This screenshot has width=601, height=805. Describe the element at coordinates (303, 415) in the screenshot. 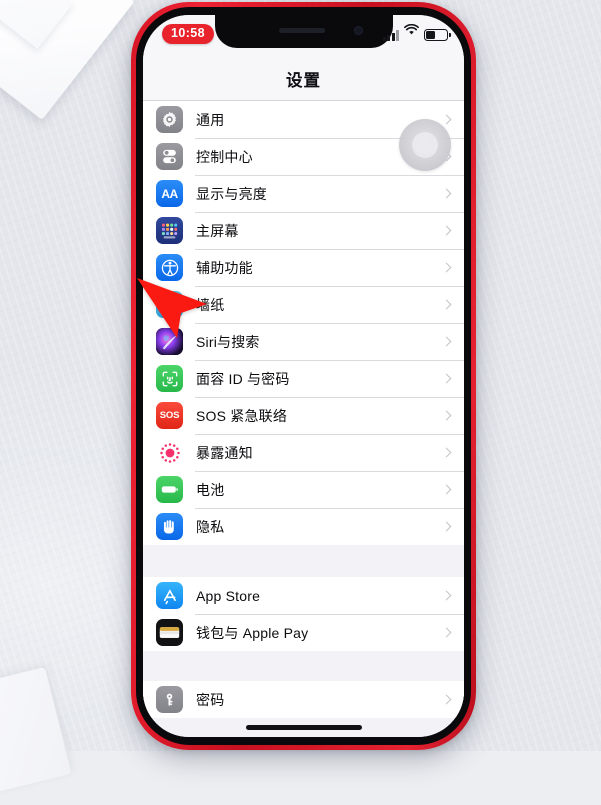

I see `settings-row-emergency-sos: SOS SOS 紧急联络` at that location.